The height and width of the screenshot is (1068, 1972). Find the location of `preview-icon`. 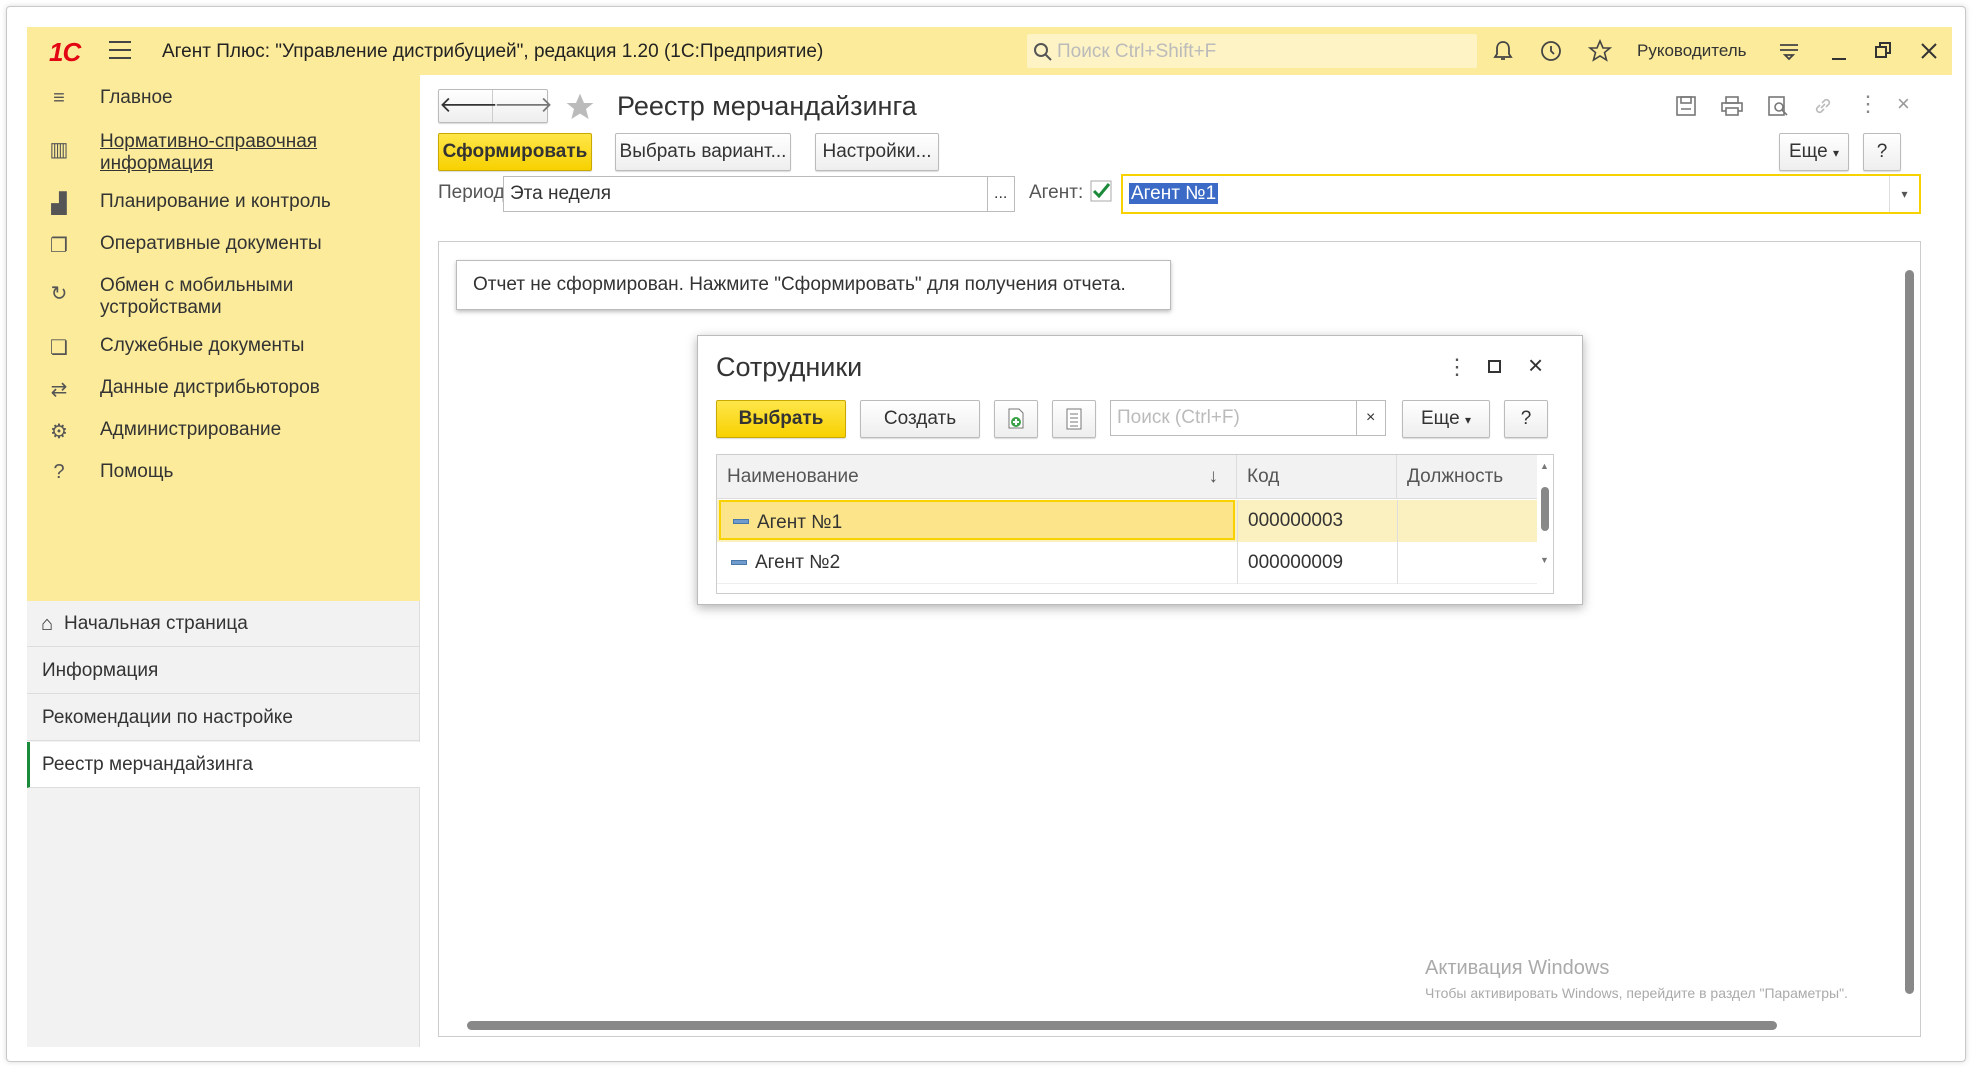

preview-icon is located at coordinates (1778, 106).